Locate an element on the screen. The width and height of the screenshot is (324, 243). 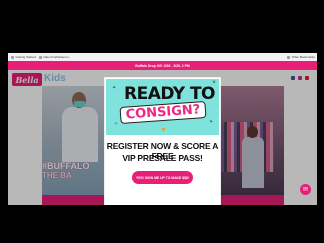
modal-banner: ✦ ✦ ✧ READY TO CONSIGN? ▼ is located at coordinates (162, 107).